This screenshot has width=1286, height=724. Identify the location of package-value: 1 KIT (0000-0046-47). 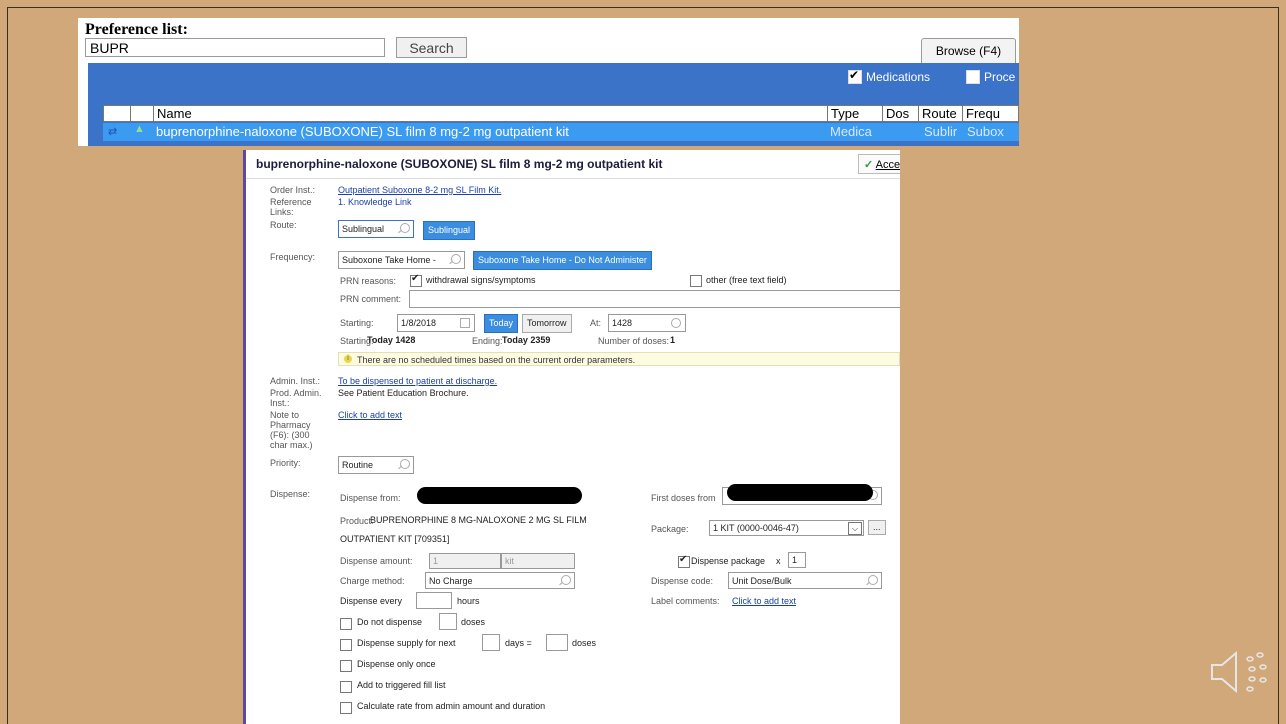
(756, 528).